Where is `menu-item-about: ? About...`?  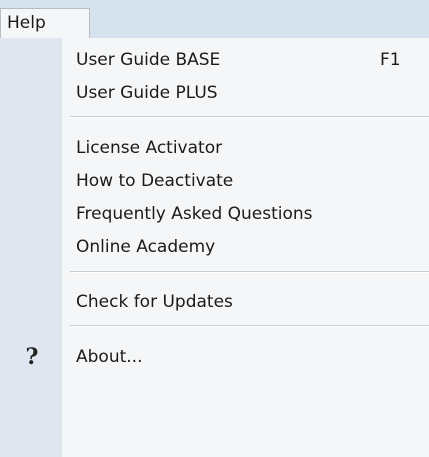
menu-item-about: ? About... is located at coordinates (214, 357).